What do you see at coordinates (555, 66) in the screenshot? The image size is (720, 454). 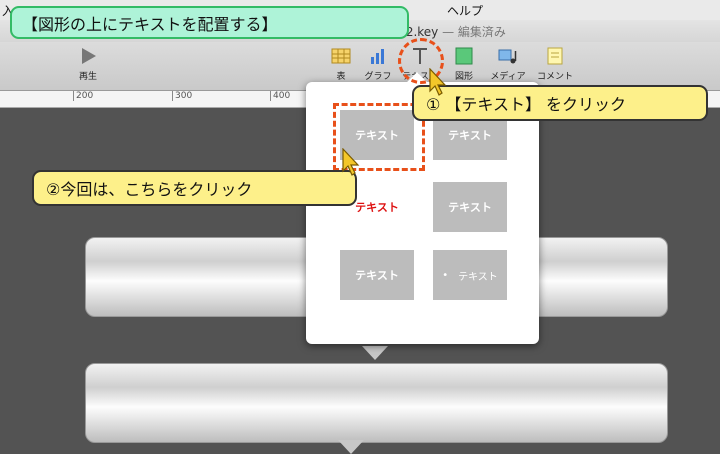 I see `comment-button: コメント` at bounding box center [555, 66].